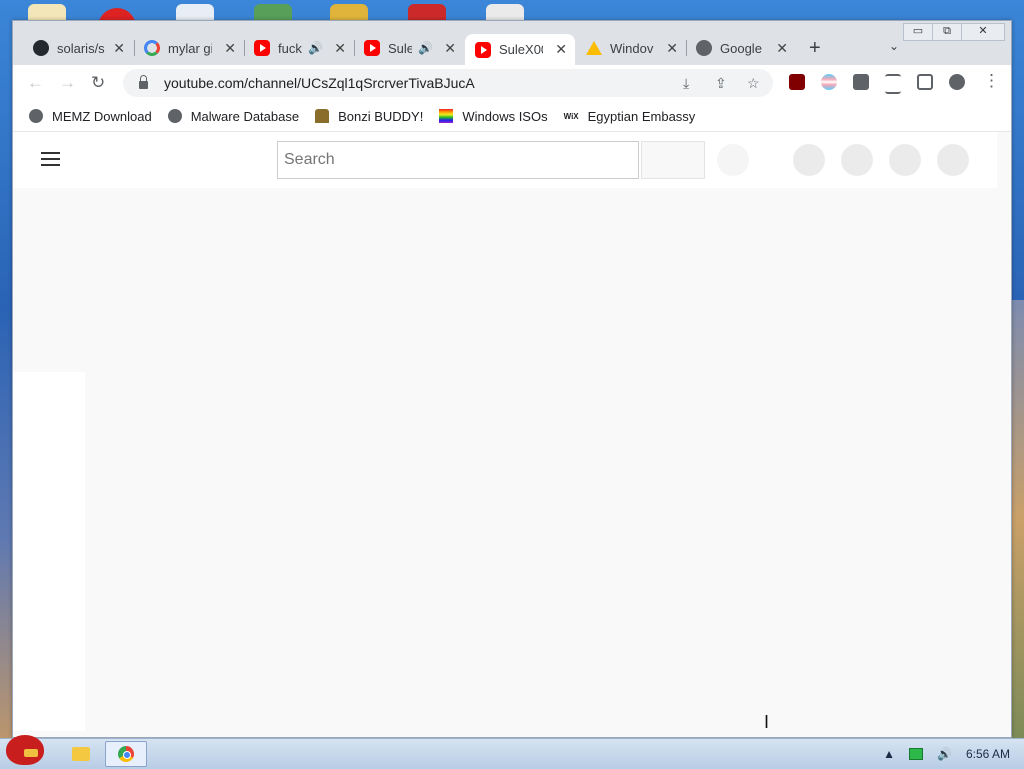 Image resolution: width=1024 pixels, height=769 pixels. Describe the element at coordinates (67, 83) in the screenshot. I see `forward-button: →` at that location.